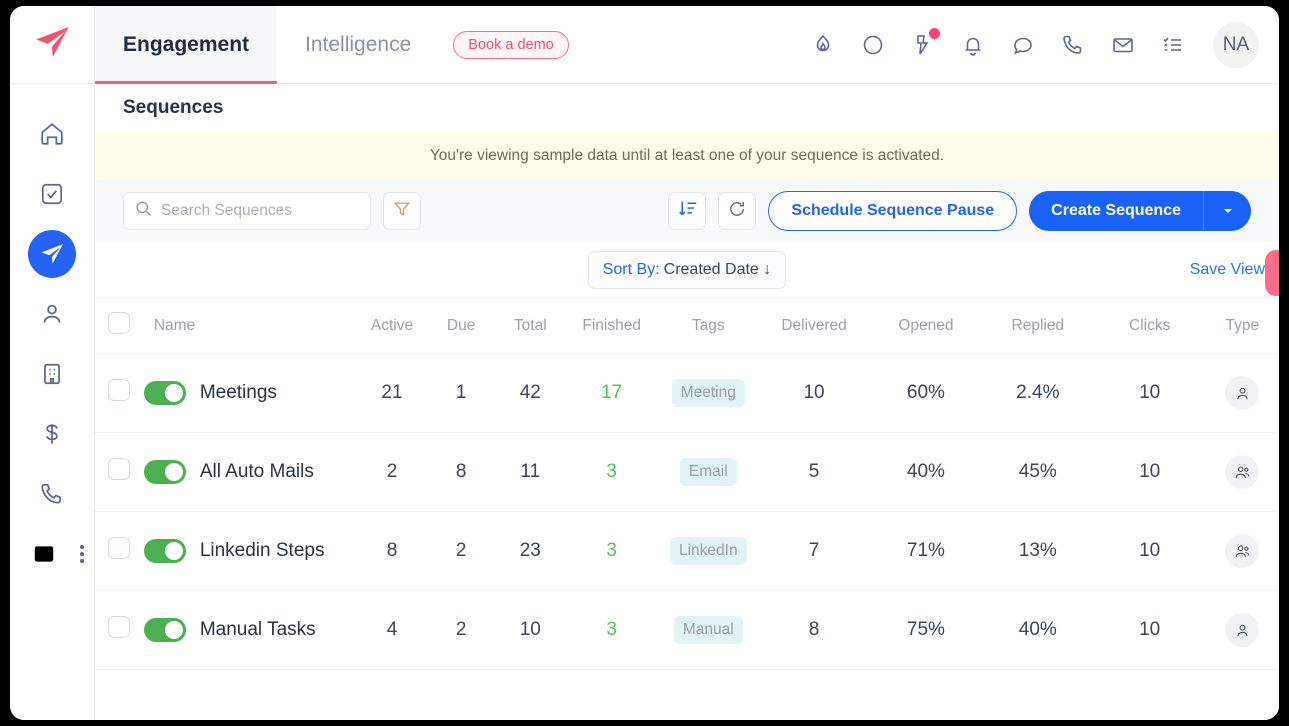 This screenshot has width=1289, height=726. I want to click on app-logo, so click(52, 45).